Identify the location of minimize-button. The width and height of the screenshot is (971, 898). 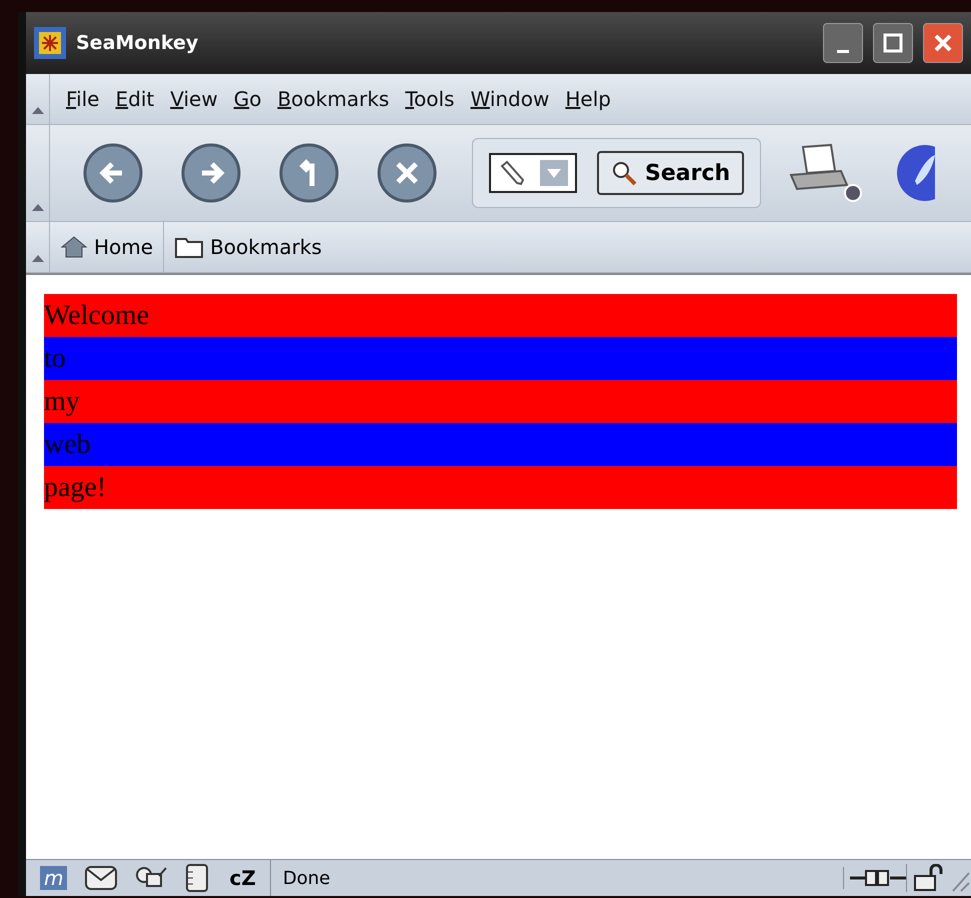
(843, 43).